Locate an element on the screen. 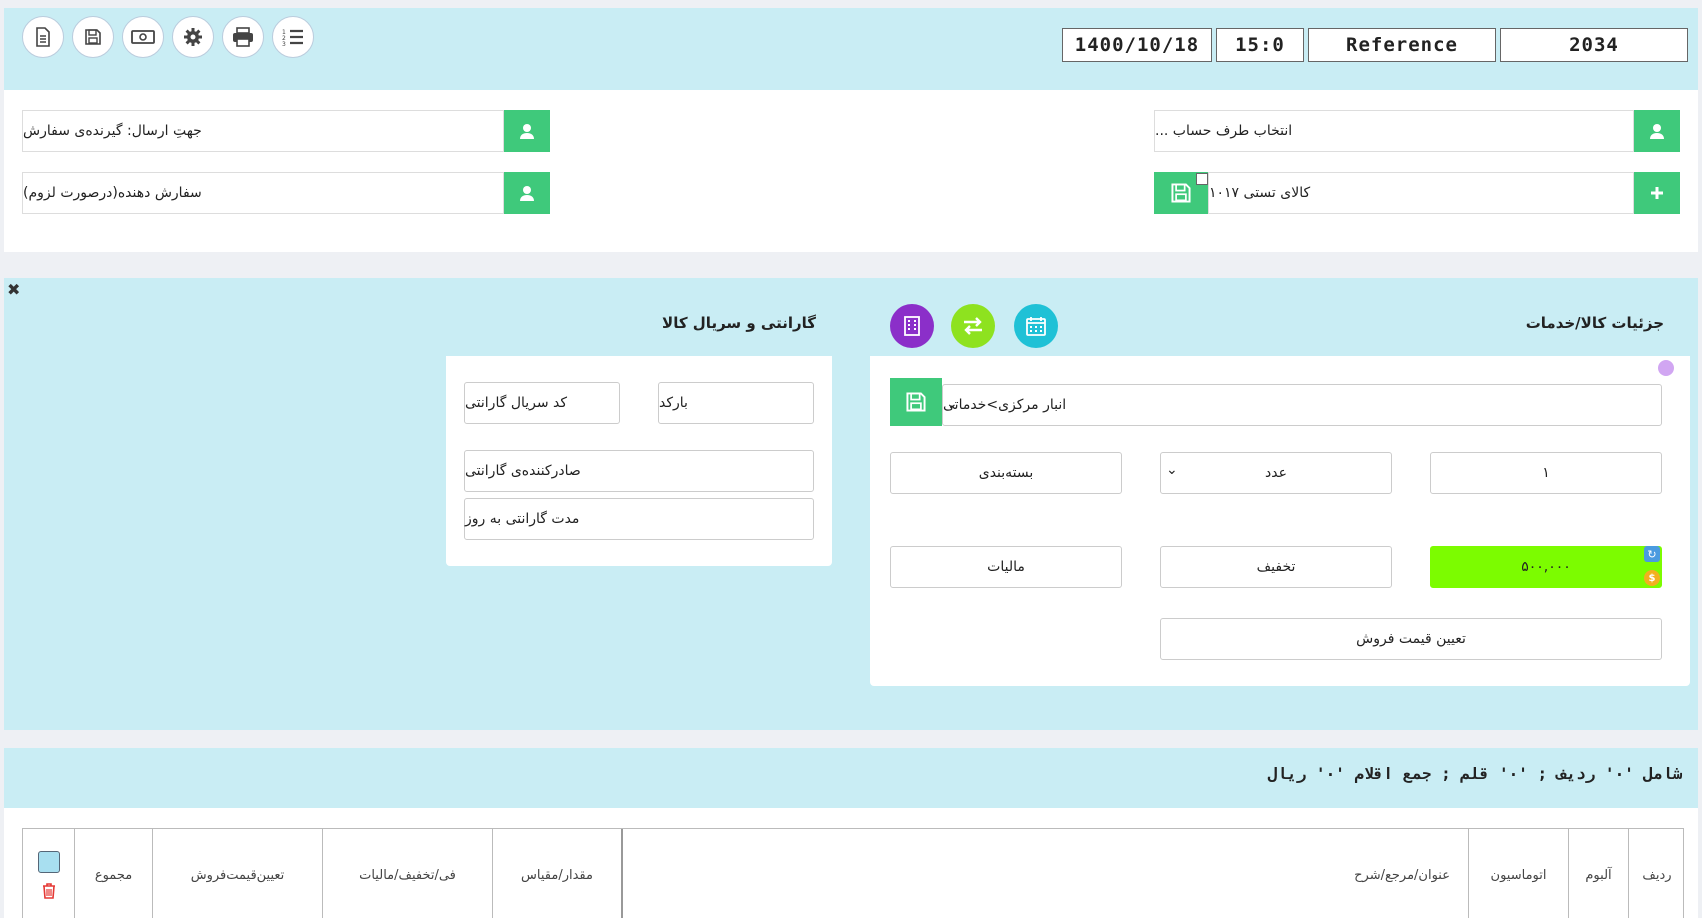 This screenshot has height=918, width=1702. add-product-button is located at coordinates (1657, 193).